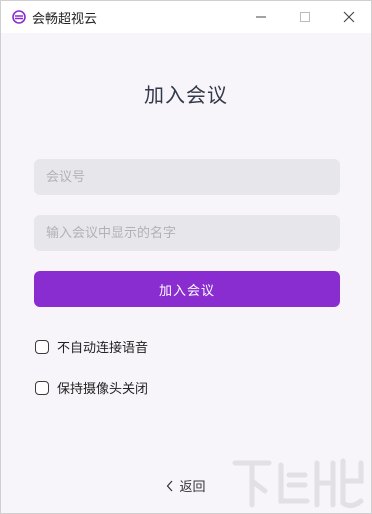 The width and height of the screenshot is (372, 514). Describe the element at coordinates (170, 485) in the screenshot. I see `chevron-left-icon` at that location.